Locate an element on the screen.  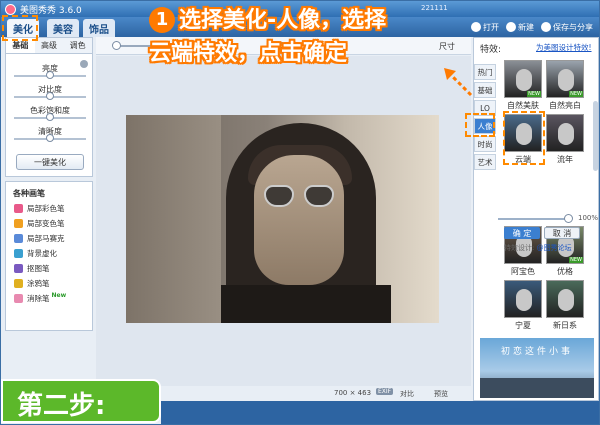
brush-item: 抠图笔 is located at coordinates (49, 268).